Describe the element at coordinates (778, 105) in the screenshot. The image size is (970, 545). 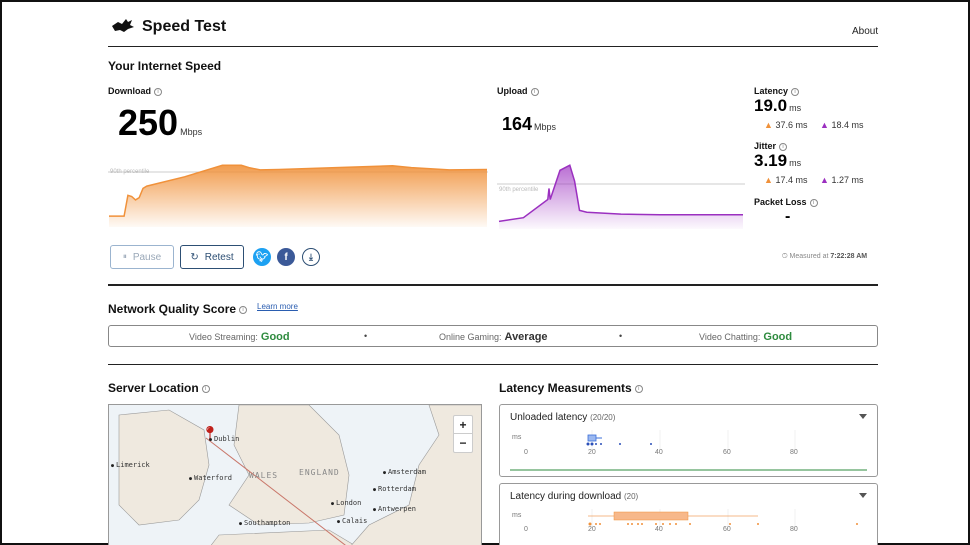
I see `latency-value: 19.0 ms` at that location.